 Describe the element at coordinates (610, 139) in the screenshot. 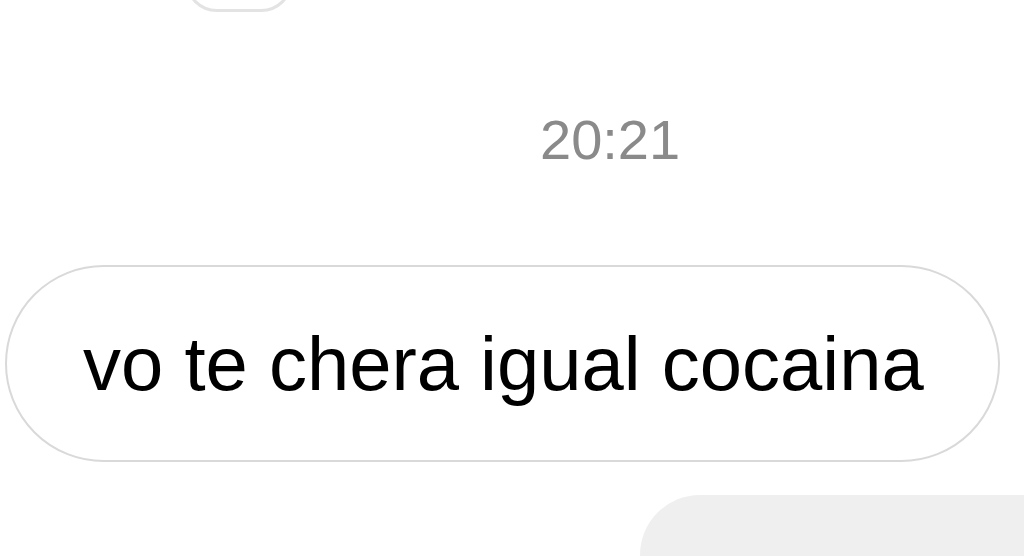

I see `message-timestamp: 20:21` at that location.